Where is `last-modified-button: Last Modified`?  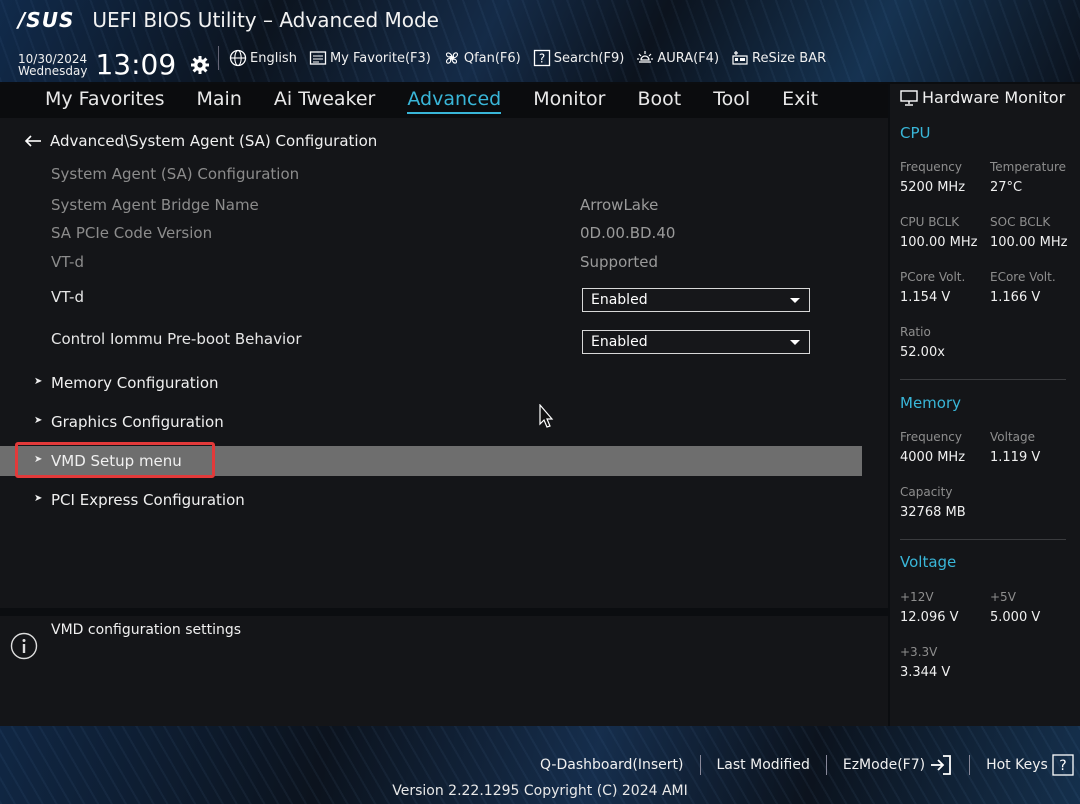 last-modified-button: Last Modified is located at coordinates (763, 765).